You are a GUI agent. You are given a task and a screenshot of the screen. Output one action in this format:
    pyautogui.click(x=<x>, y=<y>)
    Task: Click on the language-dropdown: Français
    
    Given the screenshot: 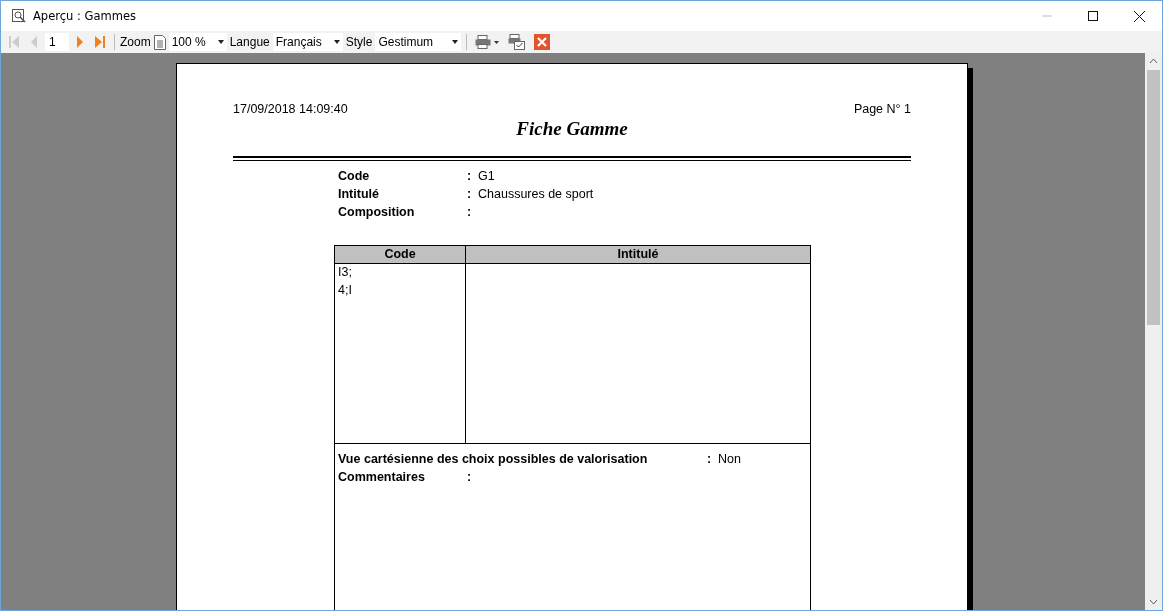 What is the action you would take?
    pyautogui.click(x=307, y=42)
    